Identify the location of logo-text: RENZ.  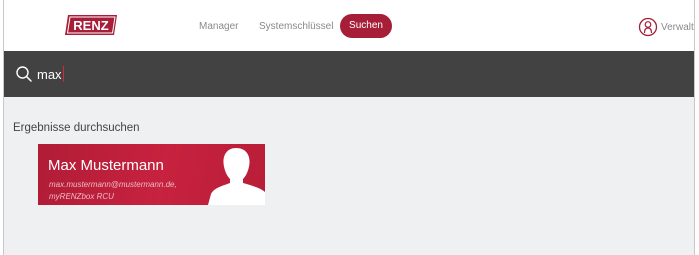
(90, 25).